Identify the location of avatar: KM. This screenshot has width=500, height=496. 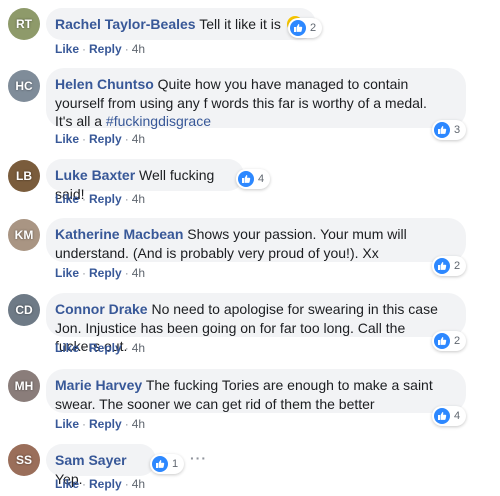
(24, 235).